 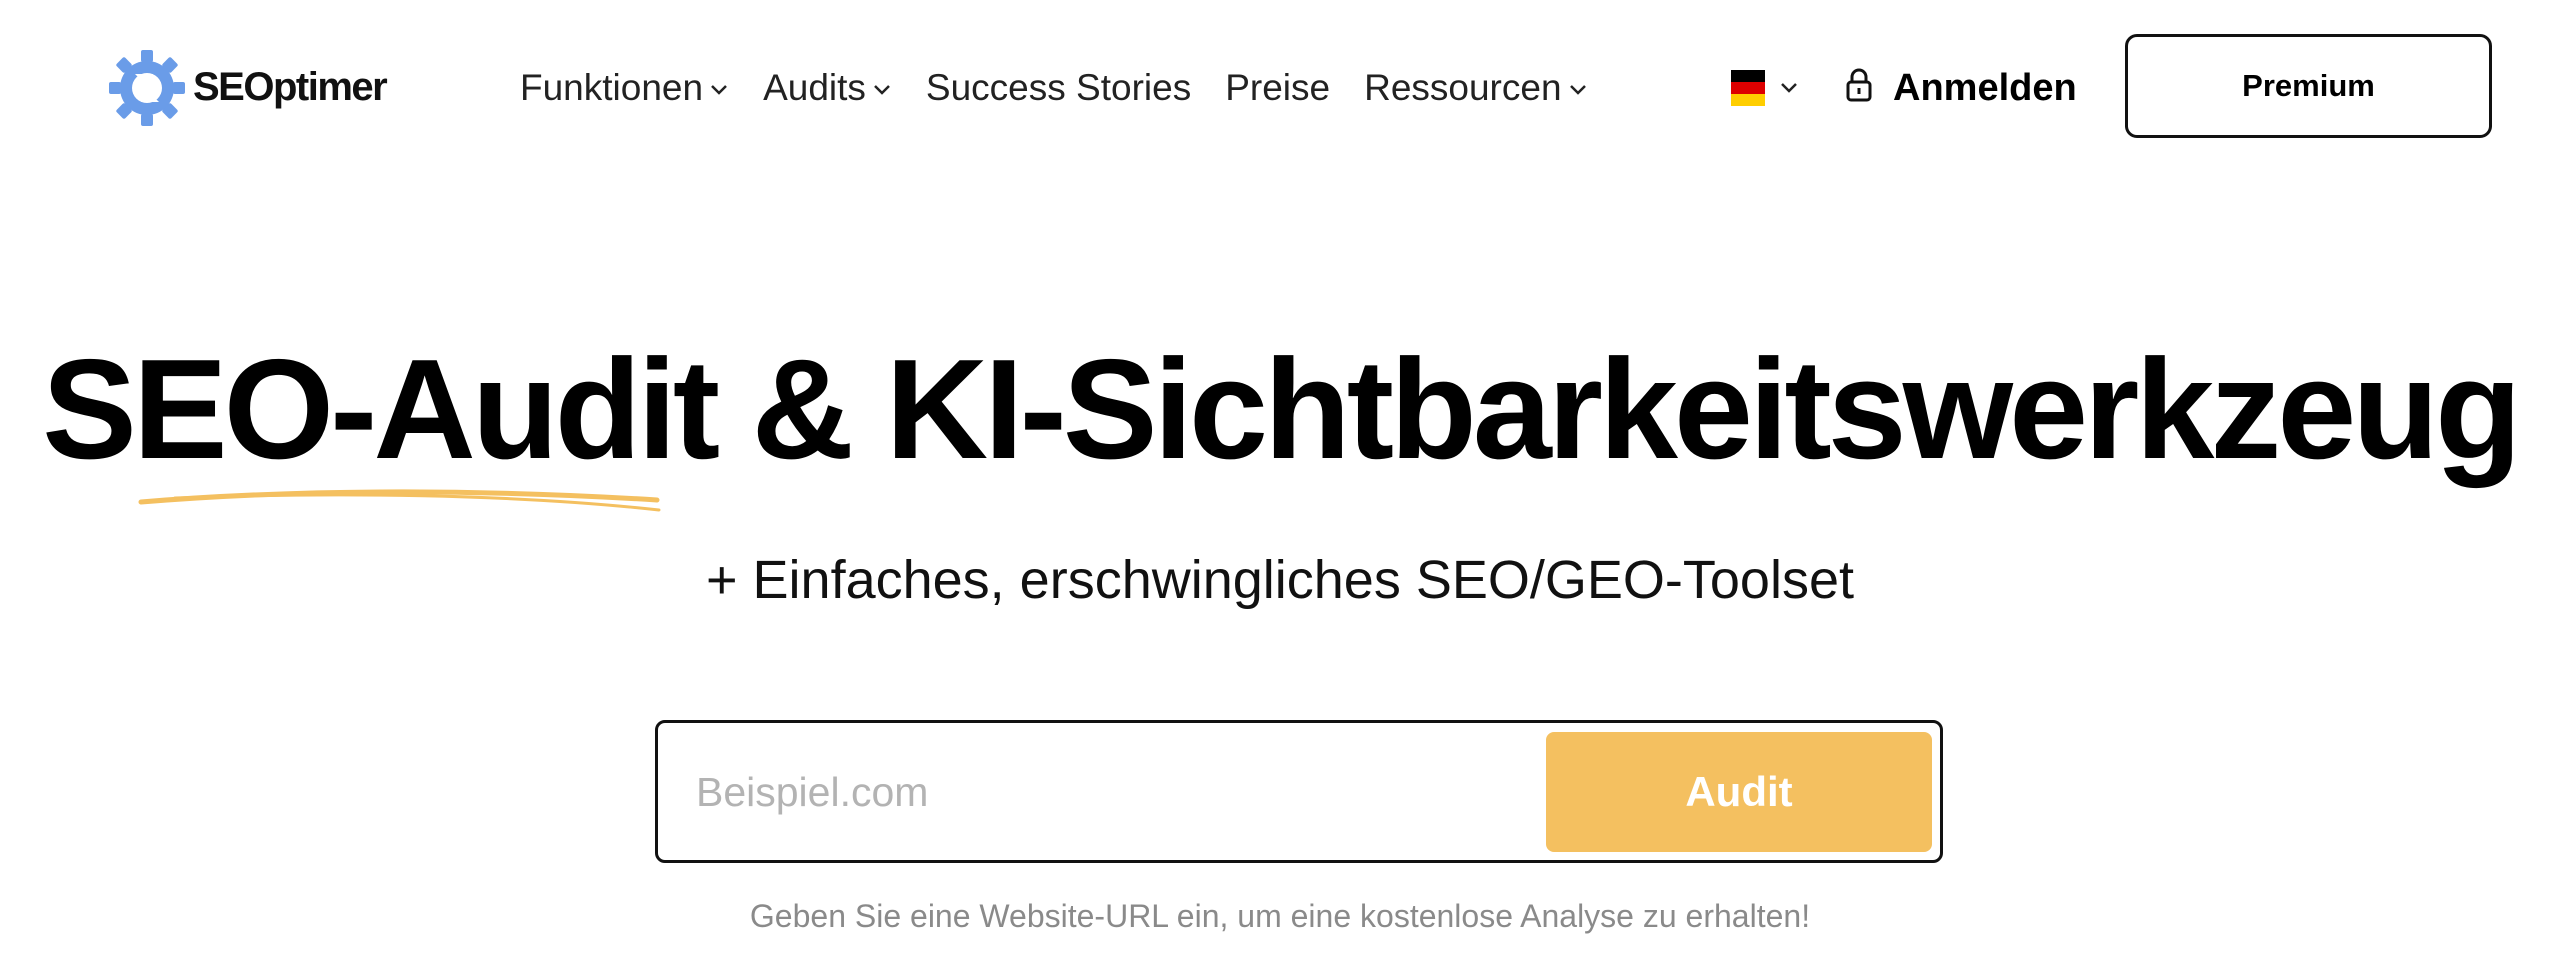 I want to click on nav-item-label: Funktionen, so click(x=612, y=87).